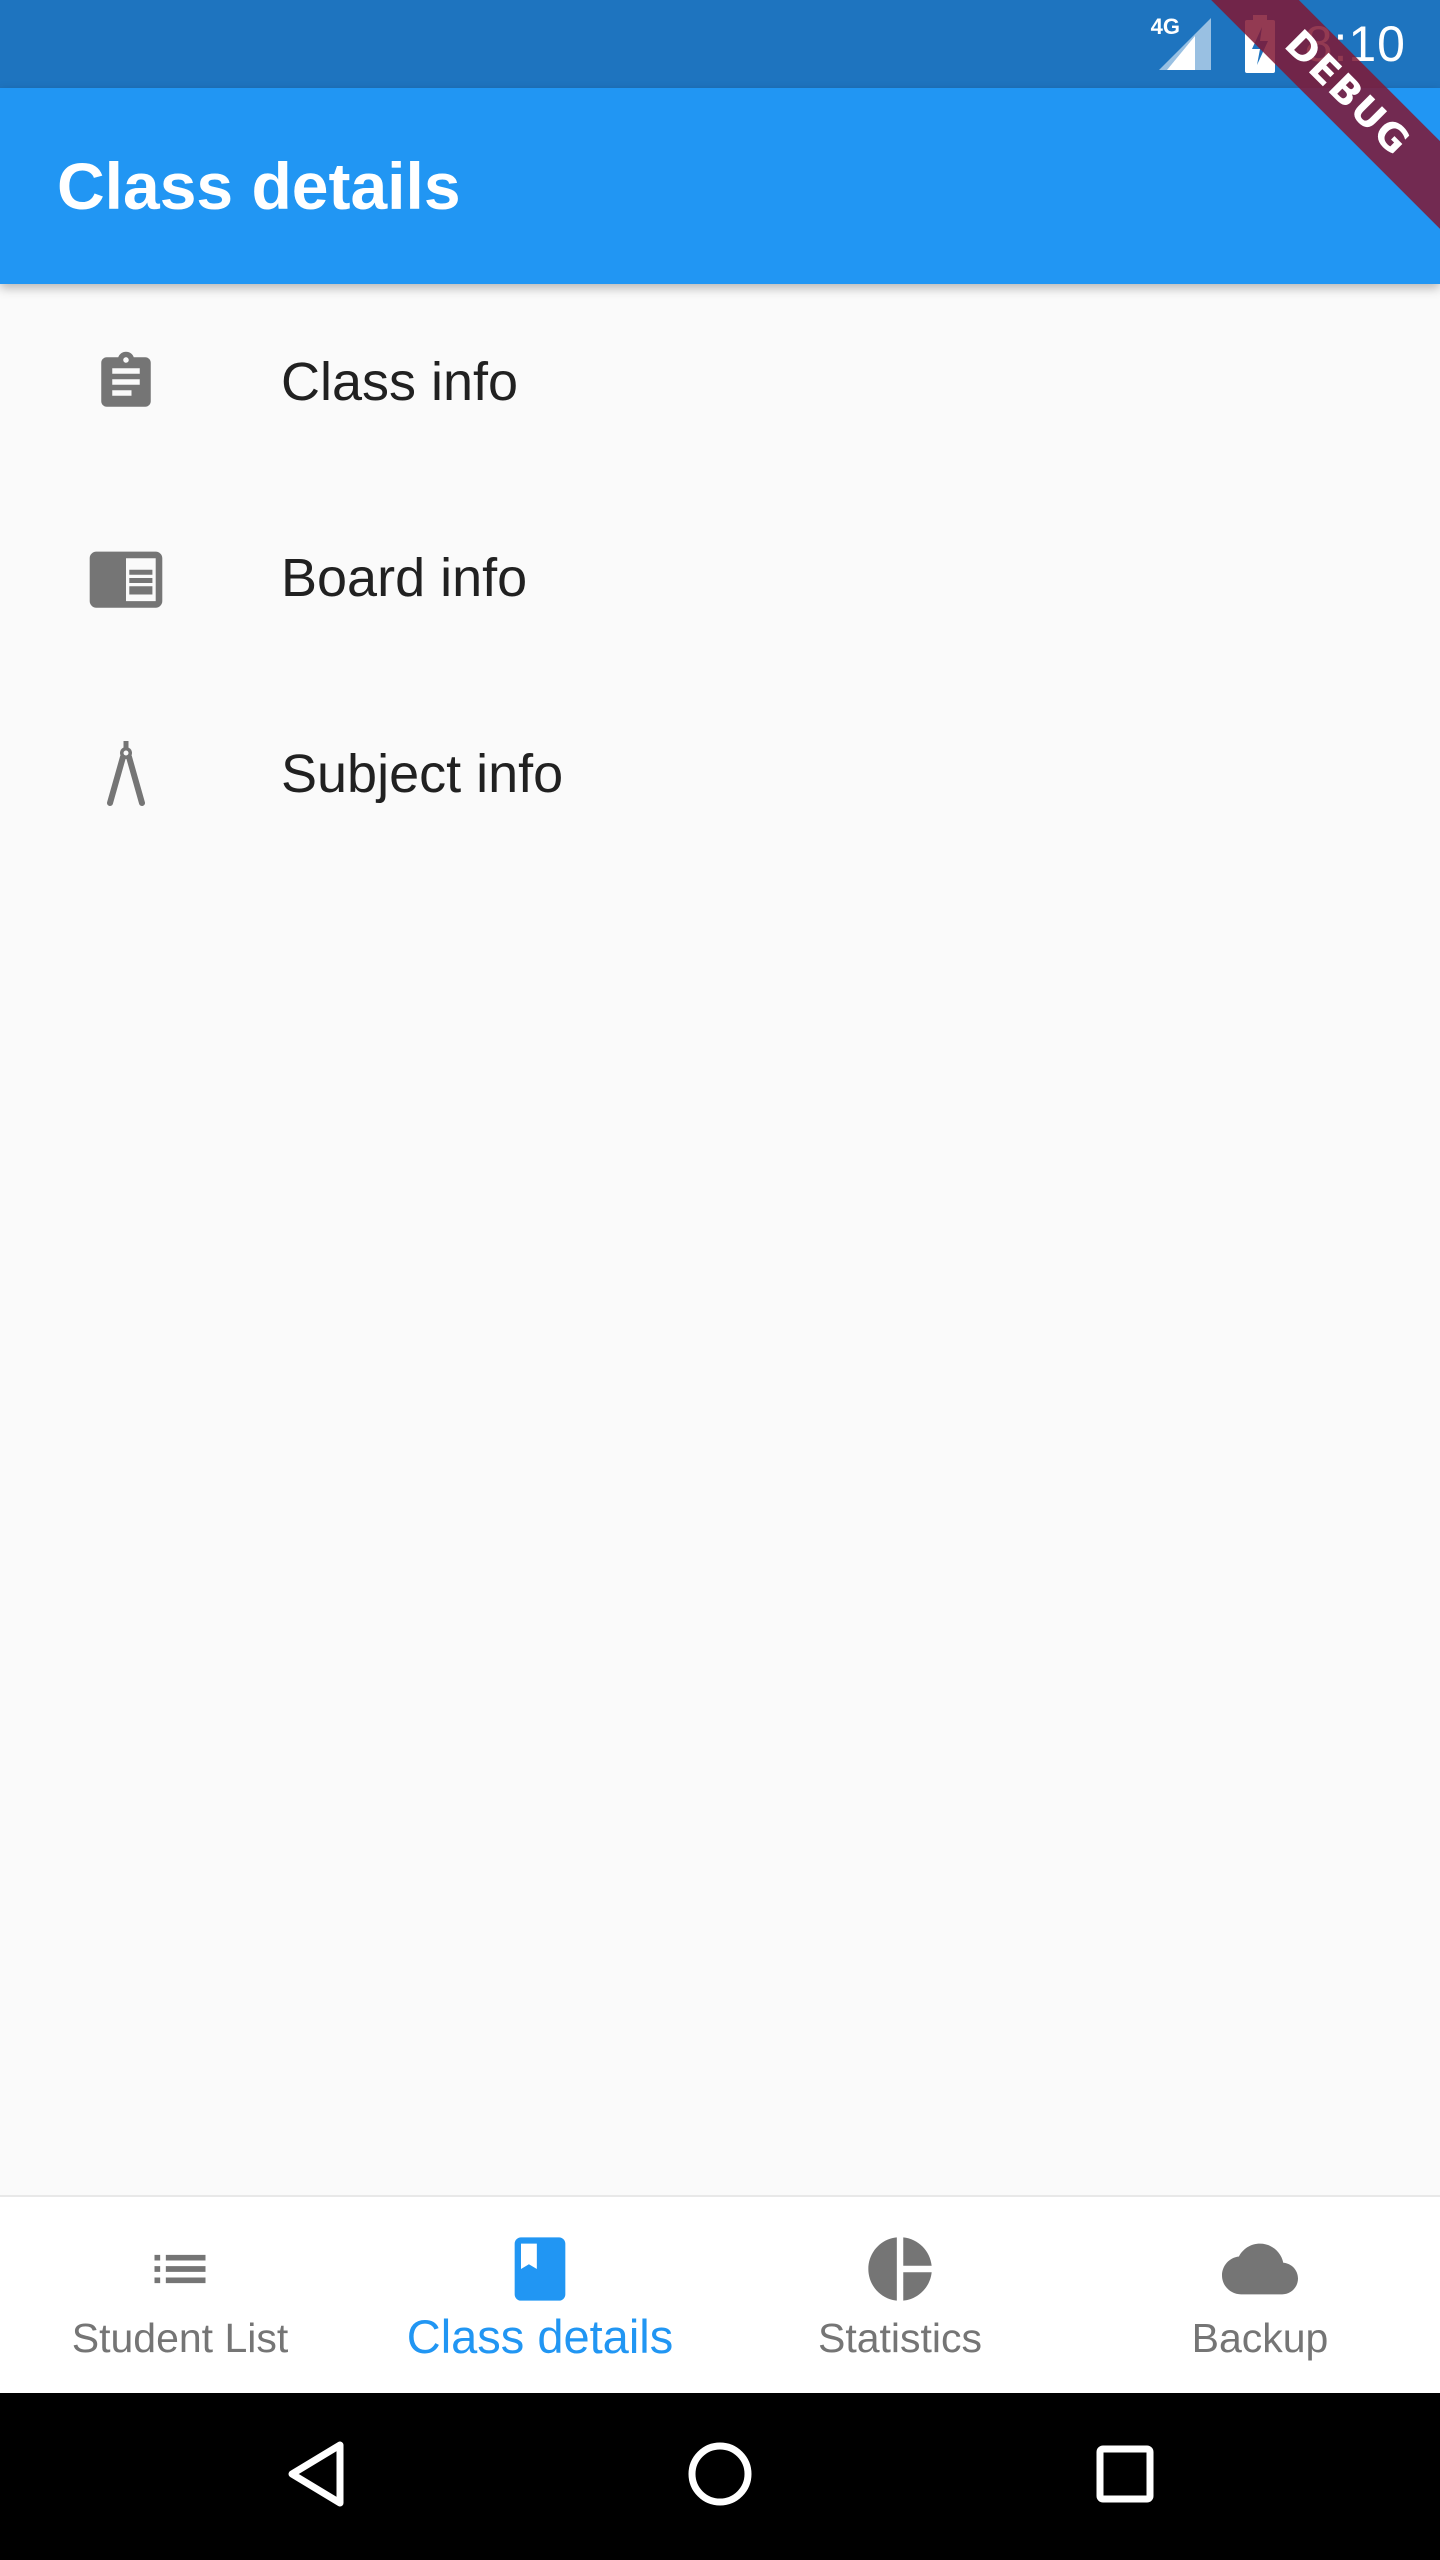 The image size is (1440, 2560). What do you see at coordinates (1355, 44) in the screenshot?
I see `status-time: 8:10` at bounding box center [1355, 44].